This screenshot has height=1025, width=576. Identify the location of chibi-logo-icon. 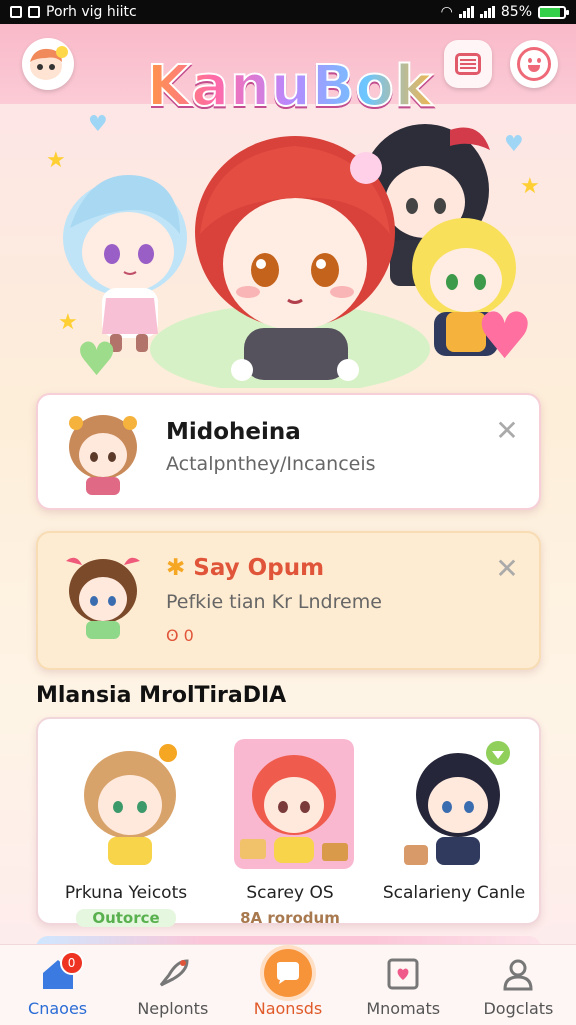
(49, 63).